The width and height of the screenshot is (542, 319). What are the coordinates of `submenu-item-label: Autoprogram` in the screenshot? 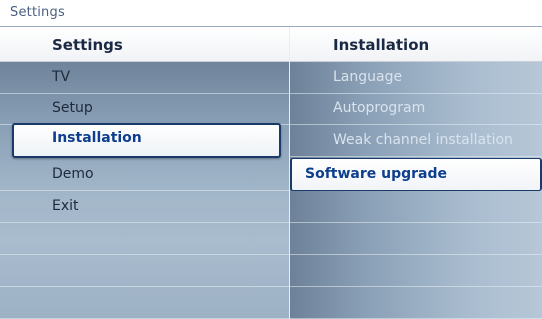 It's located at (379, 108).